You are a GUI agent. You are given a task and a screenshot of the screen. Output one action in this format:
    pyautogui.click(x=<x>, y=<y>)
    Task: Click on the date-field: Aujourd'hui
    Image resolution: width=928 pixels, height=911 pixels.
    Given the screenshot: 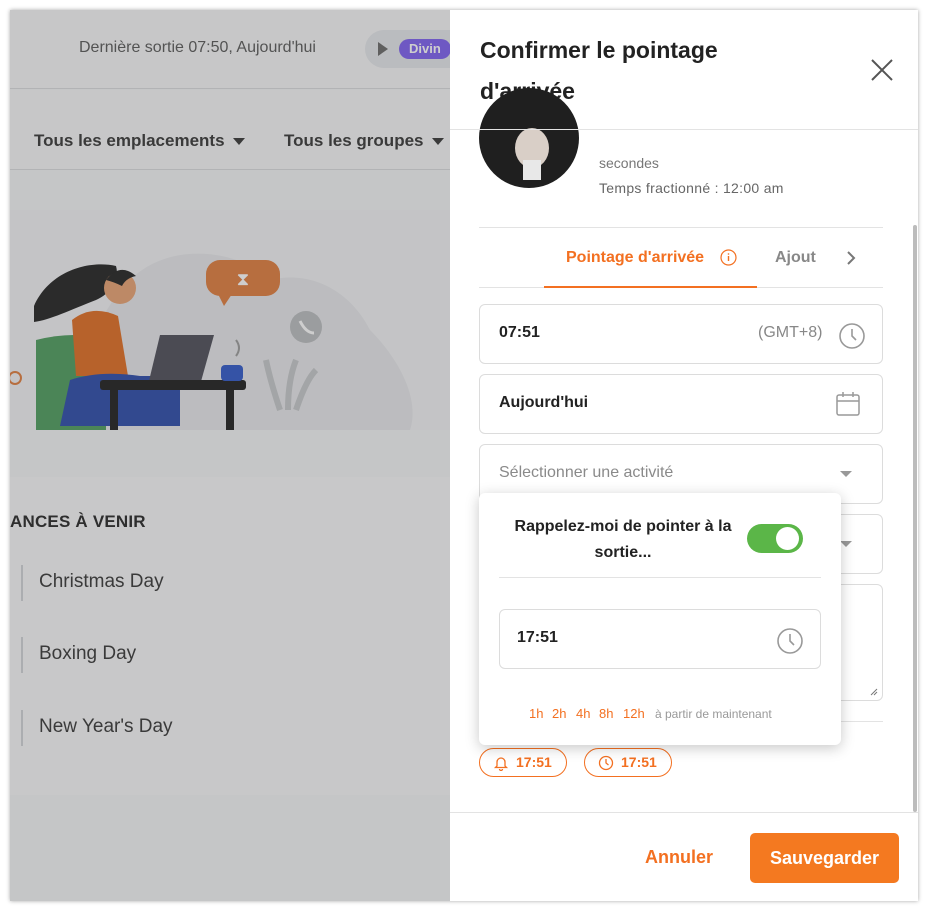 What is the action you would take?
    pyautogui.click(x=681, y=404)
    